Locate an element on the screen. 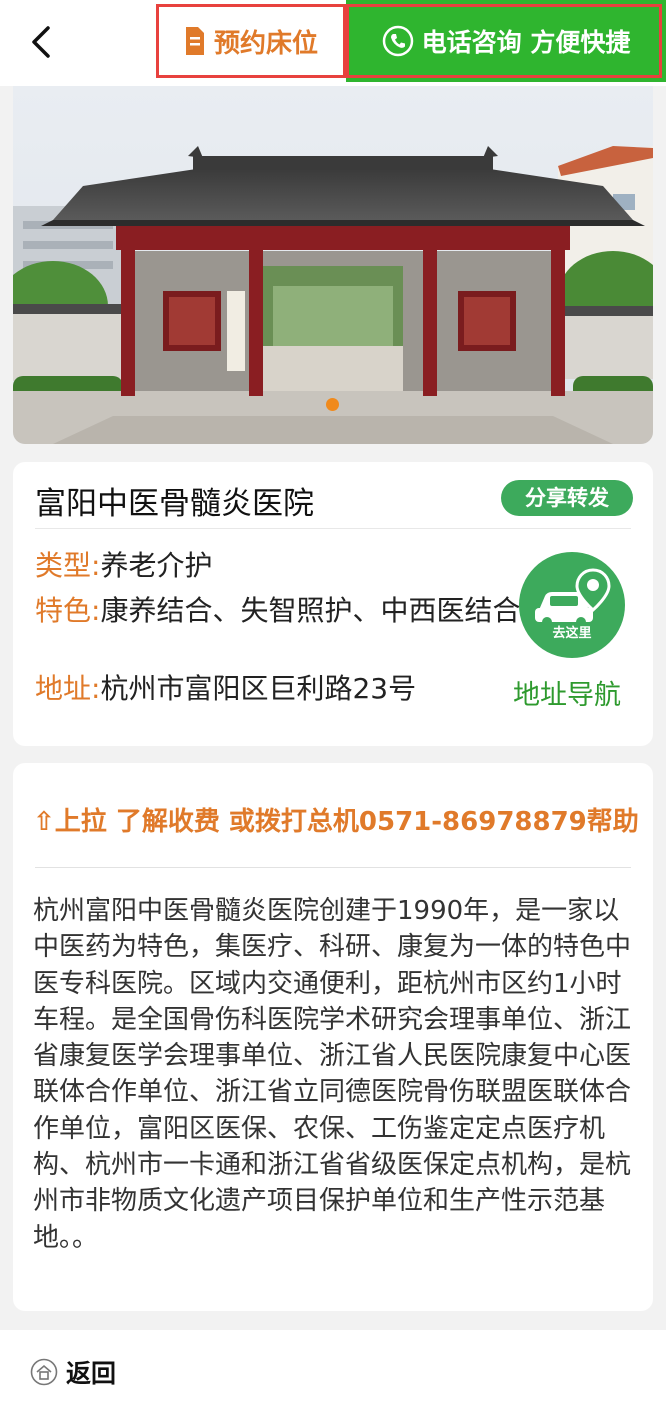 The width and height of the screenshot is (666, 1412). home-back-button: 返回 is located at coordinates (73, 1372).